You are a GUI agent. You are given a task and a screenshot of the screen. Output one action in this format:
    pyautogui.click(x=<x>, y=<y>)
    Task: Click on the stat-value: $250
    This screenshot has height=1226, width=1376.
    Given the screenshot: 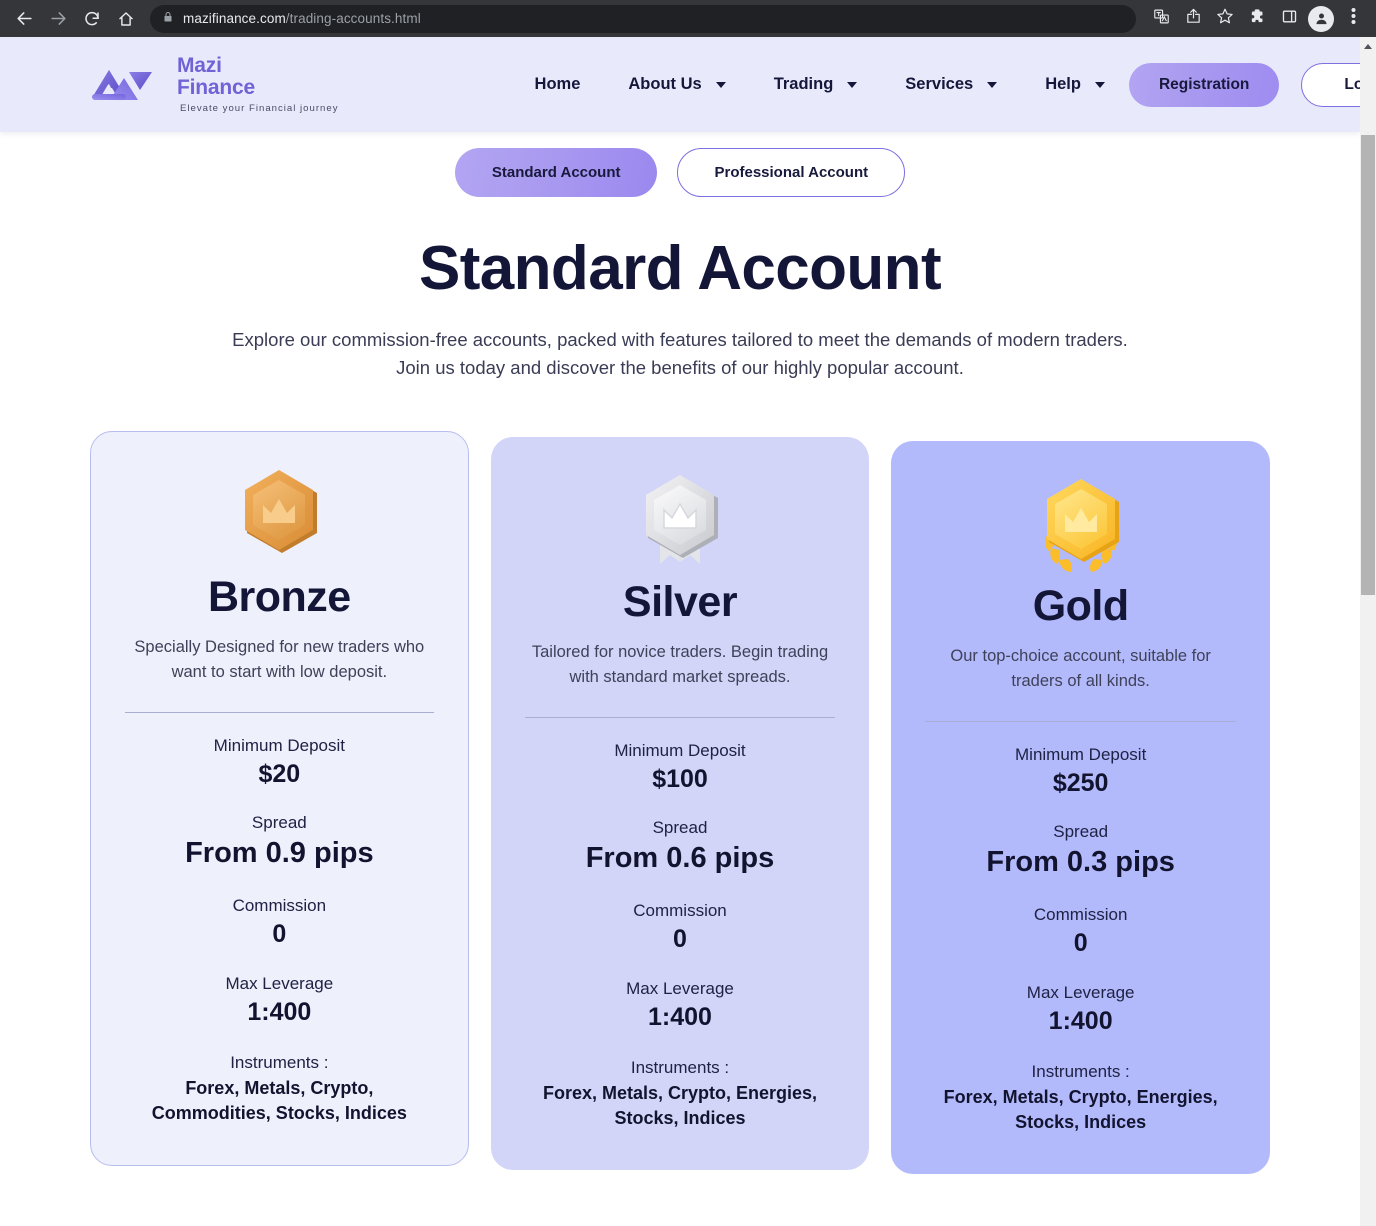 What is the action you would take?
    pyautogui.click(x=1080, y=782)
    